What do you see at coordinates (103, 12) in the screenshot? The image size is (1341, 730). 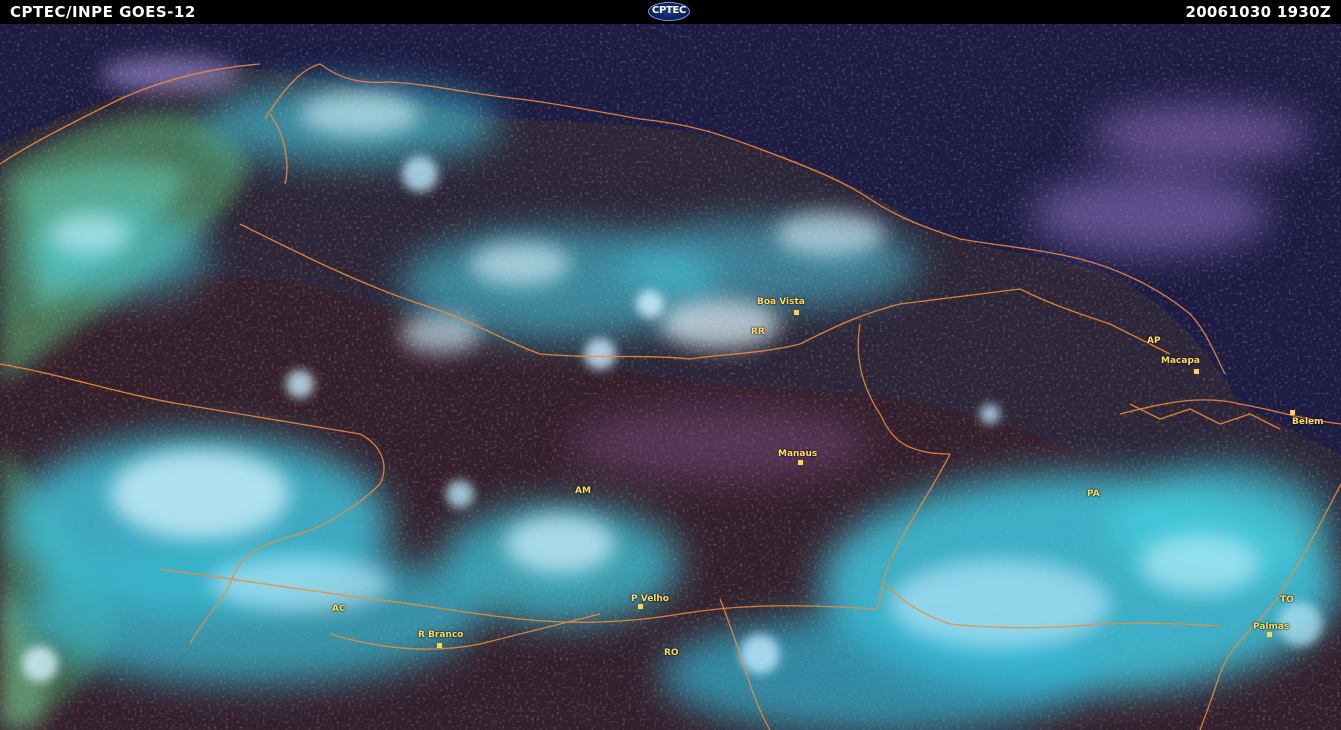 I see `satellite-title: CPTEC/INPE GOES-12` at bounding box center [103, 12].